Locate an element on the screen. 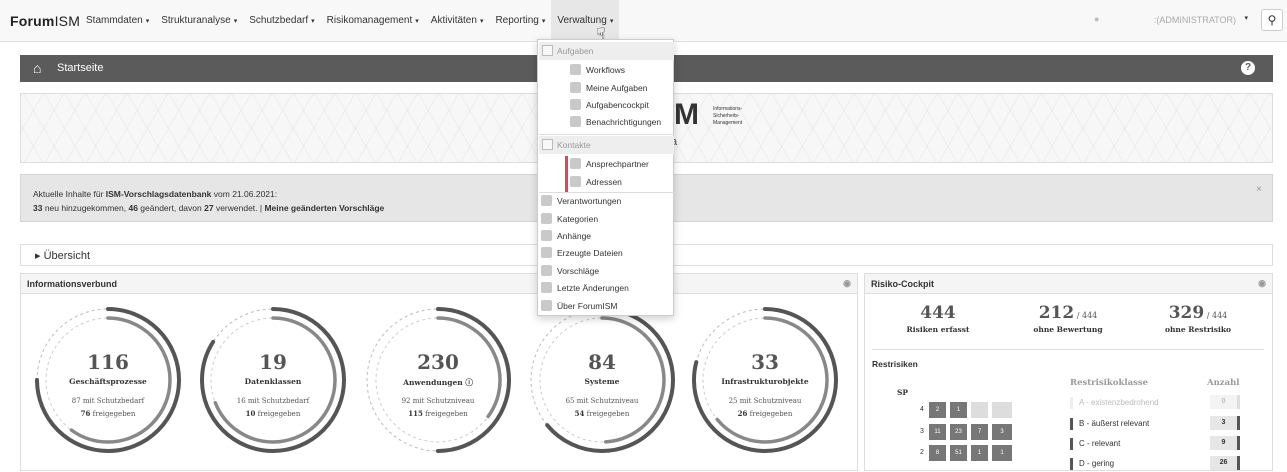 The height and width of the screenshot is (472, 1287). menu-aktivitaeten: Aktivitäten ▾ is located at coordinates (457, 21).